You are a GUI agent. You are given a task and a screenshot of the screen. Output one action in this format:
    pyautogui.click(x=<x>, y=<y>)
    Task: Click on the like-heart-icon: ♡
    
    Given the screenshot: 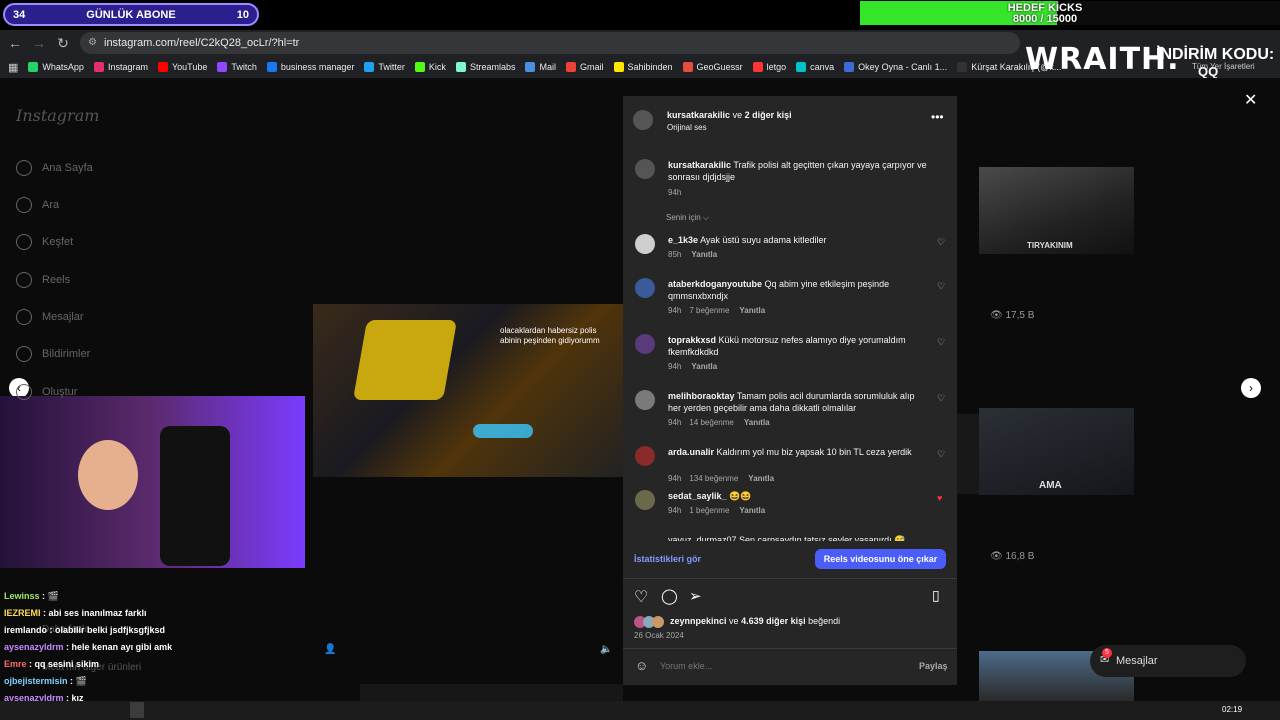 What is the action you would take?
    pyautogui.click(x=641, y=597)
    